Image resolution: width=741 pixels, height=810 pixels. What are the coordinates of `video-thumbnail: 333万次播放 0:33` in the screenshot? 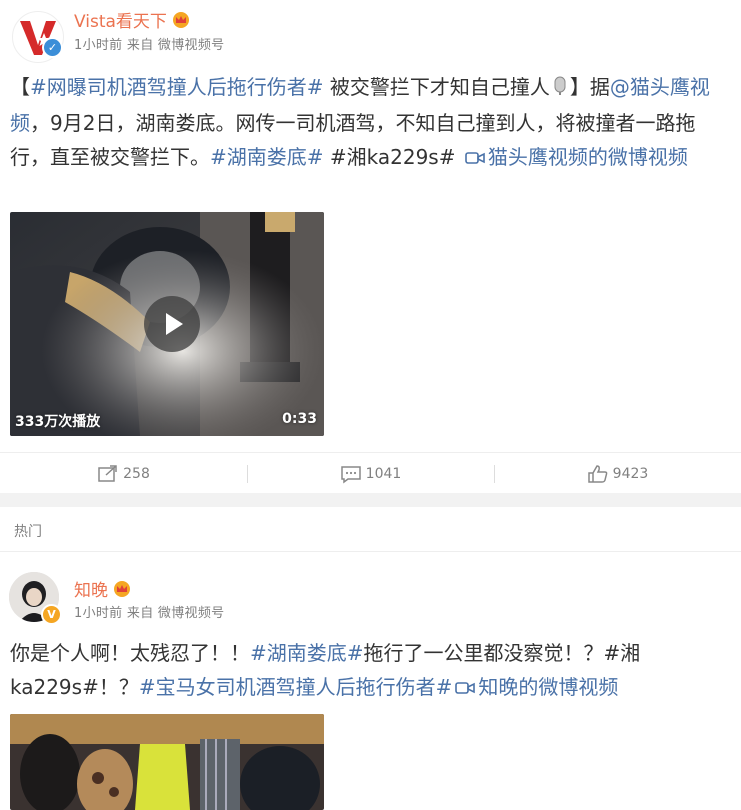 It's located at (167, 324).